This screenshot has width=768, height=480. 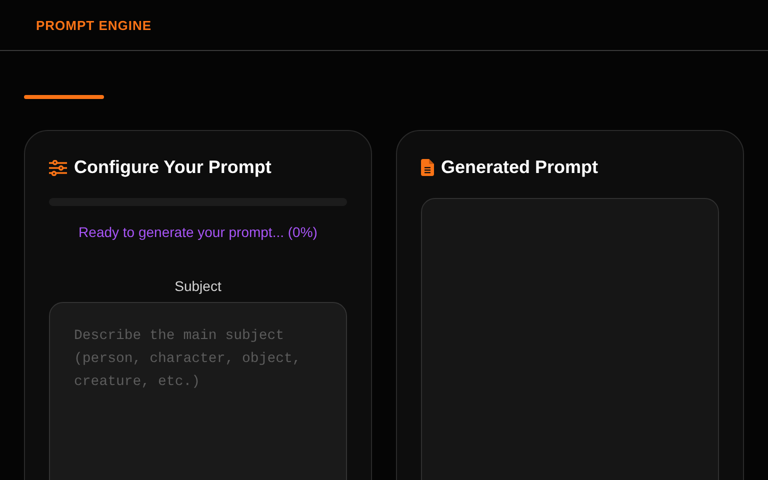 What do you see at coordinates (198, 286) in the screenshot?
I see `field-label: Subject` at bounding box center [198, 286].